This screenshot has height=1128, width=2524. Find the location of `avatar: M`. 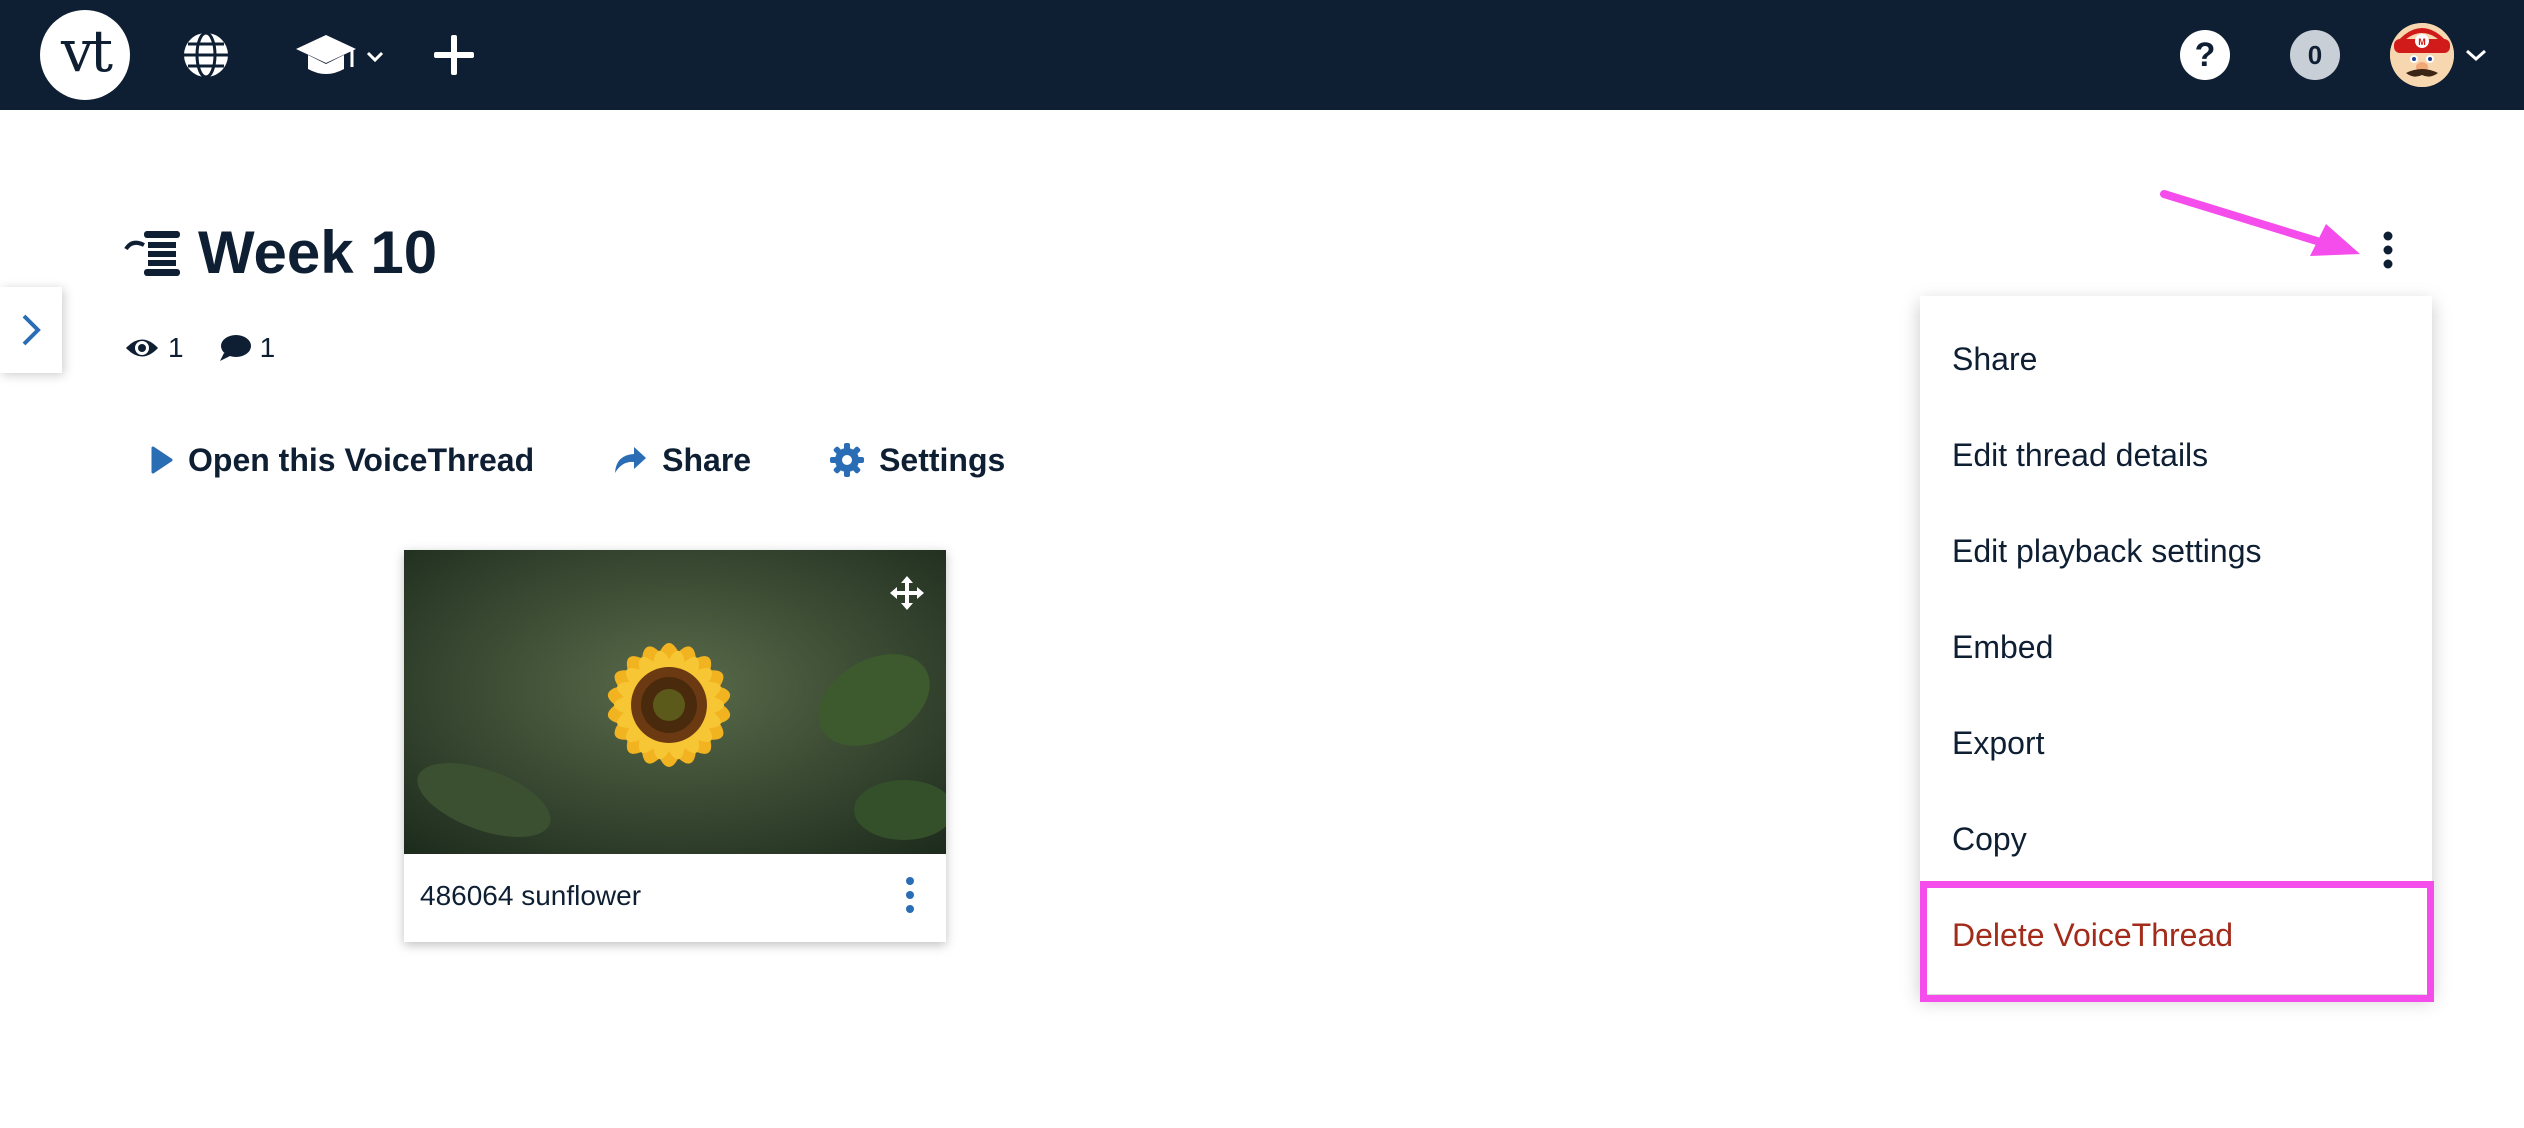

avatar: M is located at coordinates (2422, 55).